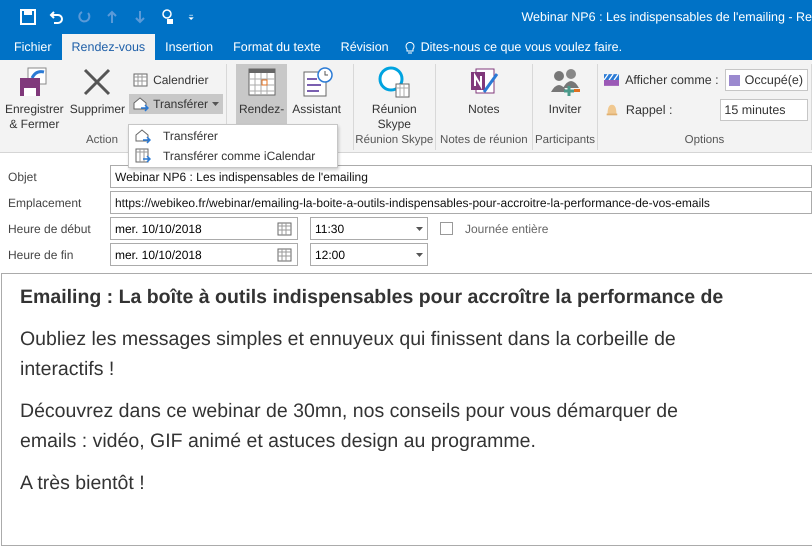  Describe the element at coordinates (565, 82) in the screenshot. I see `people-add-icon` at that location.